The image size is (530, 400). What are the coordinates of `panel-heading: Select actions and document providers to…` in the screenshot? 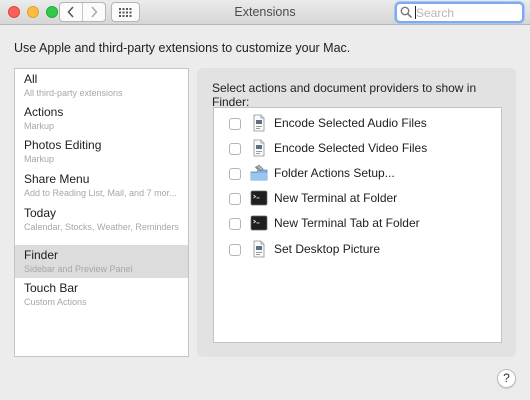 It's located at (344, 95).